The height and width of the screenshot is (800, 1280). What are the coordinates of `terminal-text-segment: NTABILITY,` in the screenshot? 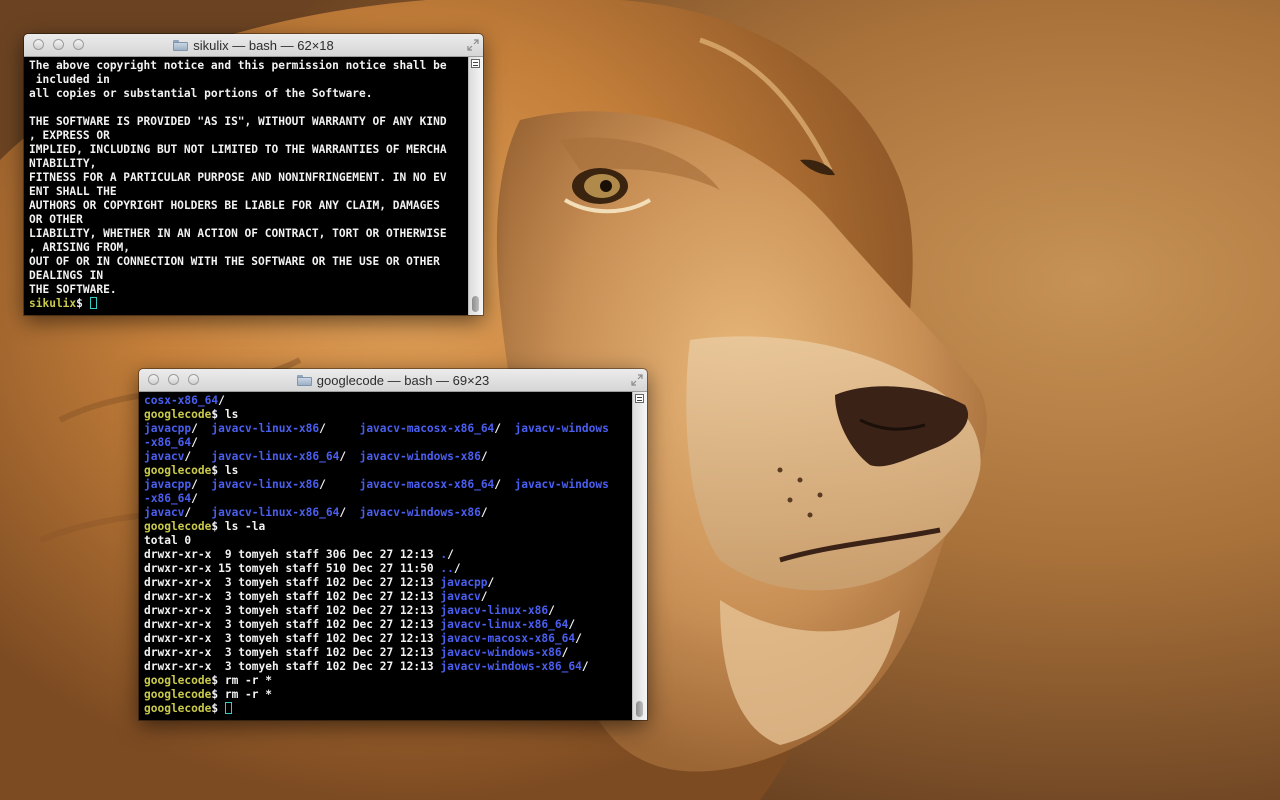 It's located at (63, 163).